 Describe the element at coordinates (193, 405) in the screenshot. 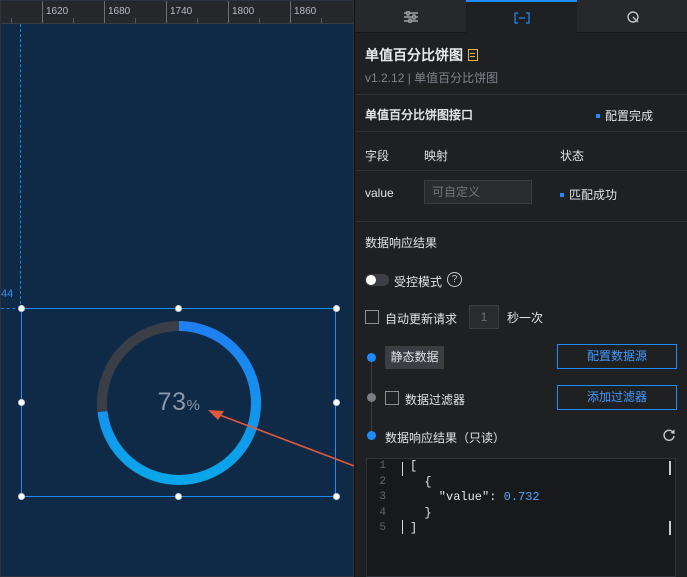

I see `pie-value-unit: %` at that location.